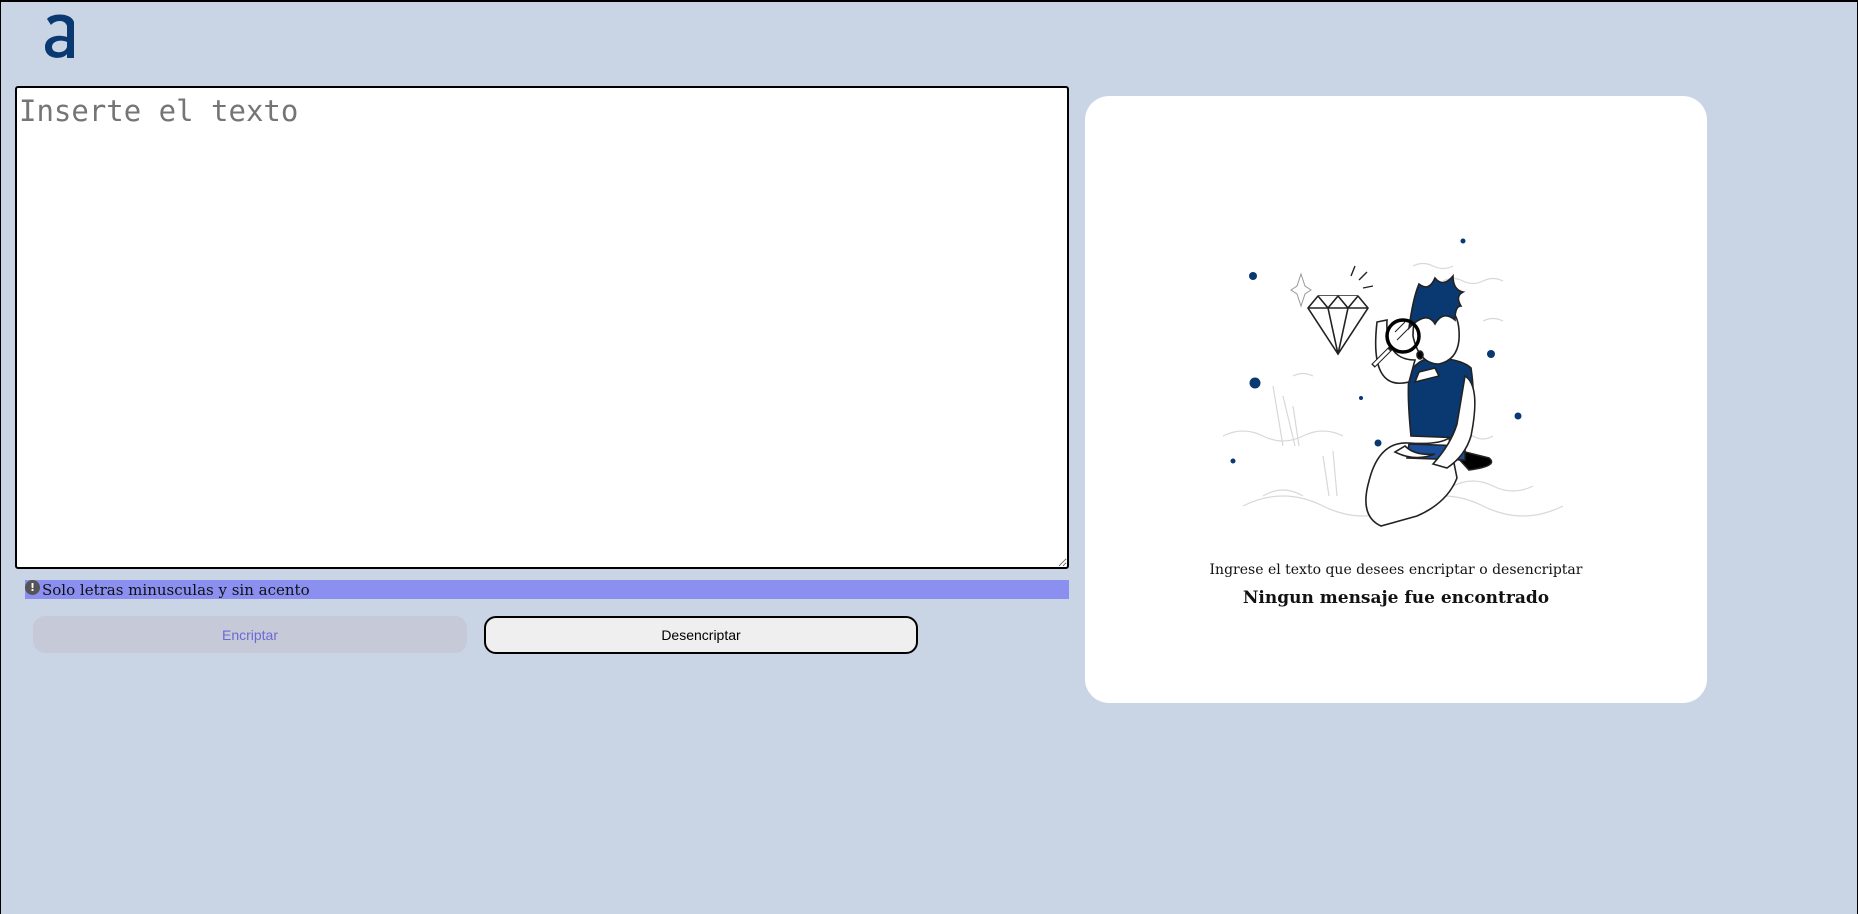 This screenshot has width=1858, height=914. Describe the element at coordinates (547, 589) in the screenshot. I see `hint-bar: ! Solo letras minusculas y sin acento` at that location.